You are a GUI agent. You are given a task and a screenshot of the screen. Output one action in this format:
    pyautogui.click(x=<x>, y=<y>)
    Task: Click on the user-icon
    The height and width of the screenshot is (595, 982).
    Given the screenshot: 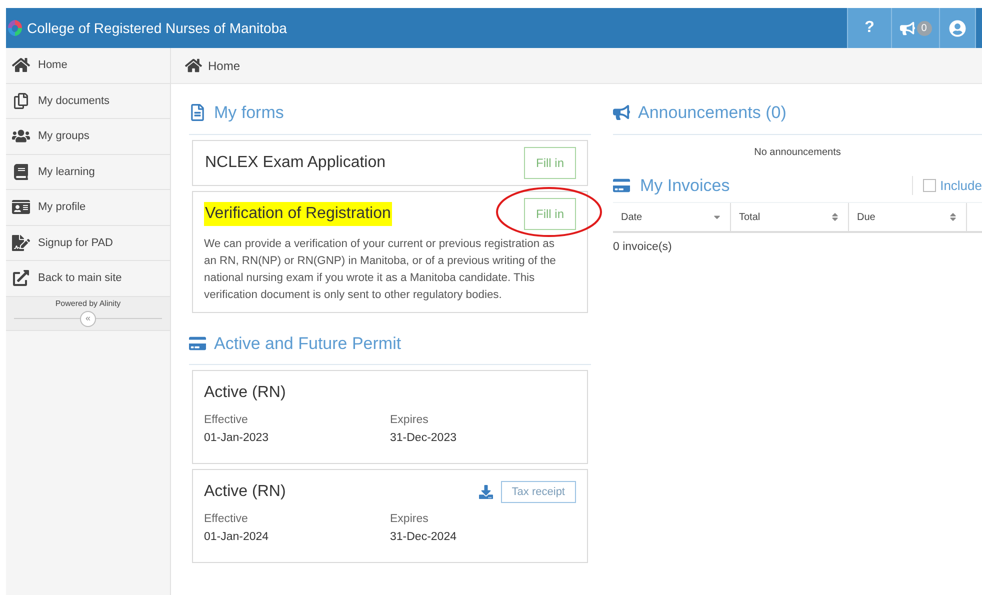 What is the action you would take?
    pyautogui.click(x=957, y=28)
    